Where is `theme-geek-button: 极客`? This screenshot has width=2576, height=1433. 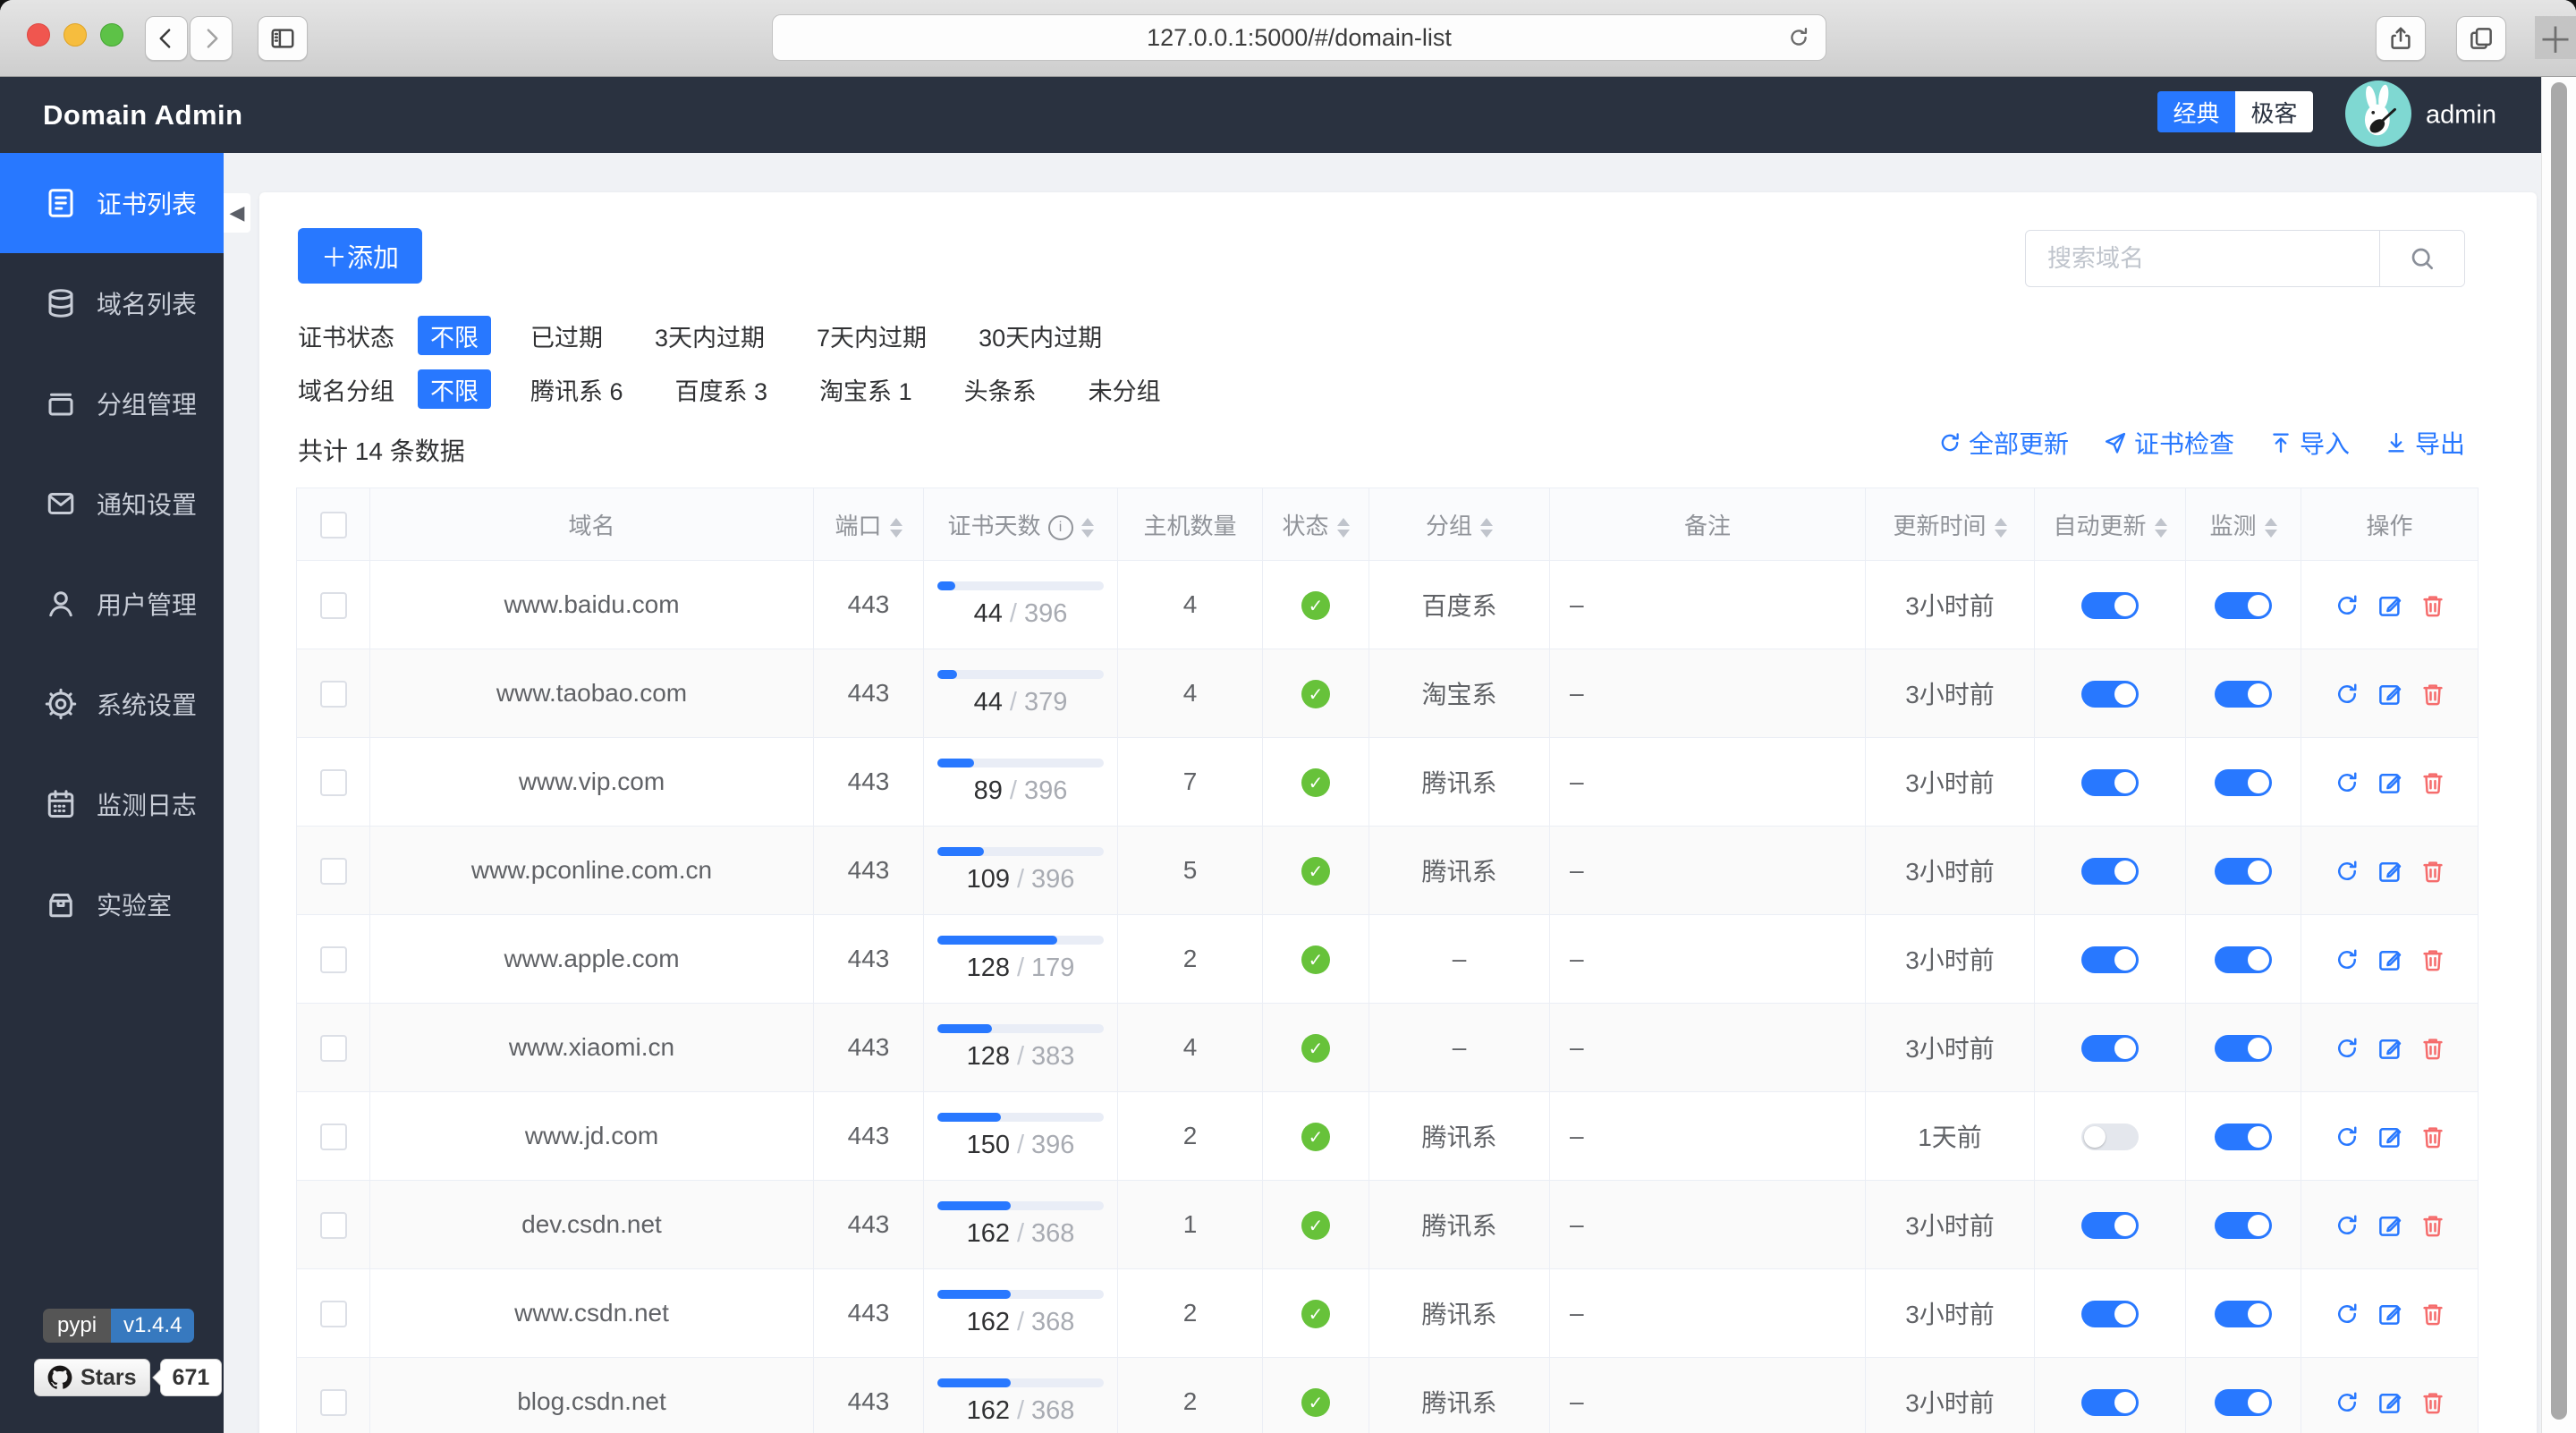
theme-geek-button: 极客 is located at coordinates (2274, 111).